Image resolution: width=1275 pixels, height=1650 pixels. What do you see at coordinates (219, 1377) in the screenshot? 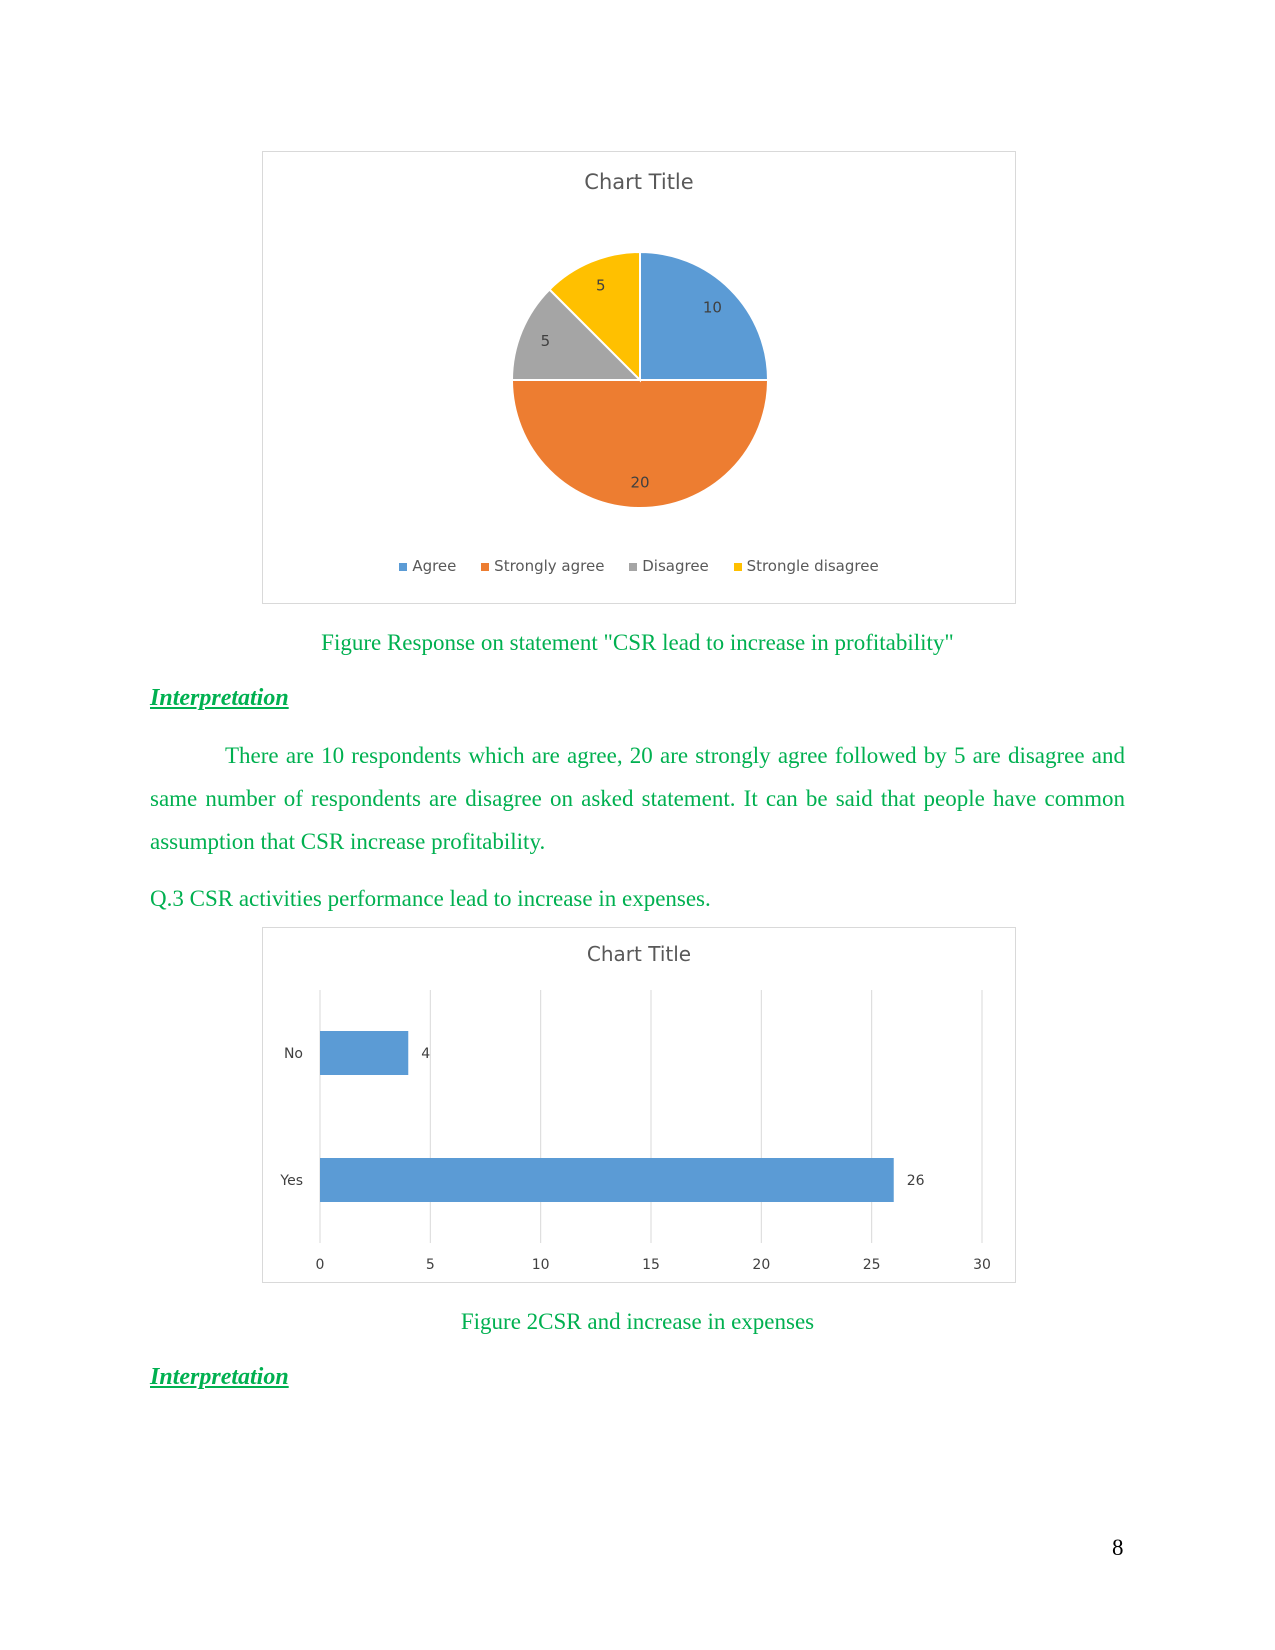
I see `interpretation-heading-2: Interpretation` at bounding box center [219, 1377].